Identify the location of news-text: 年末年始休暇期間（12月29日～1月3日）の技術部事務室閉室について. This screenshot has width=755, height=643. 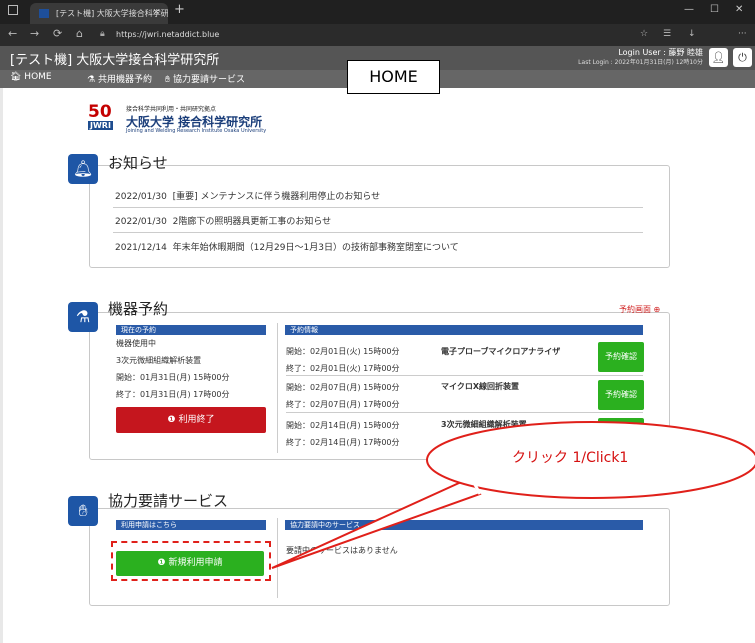
(315, 248).